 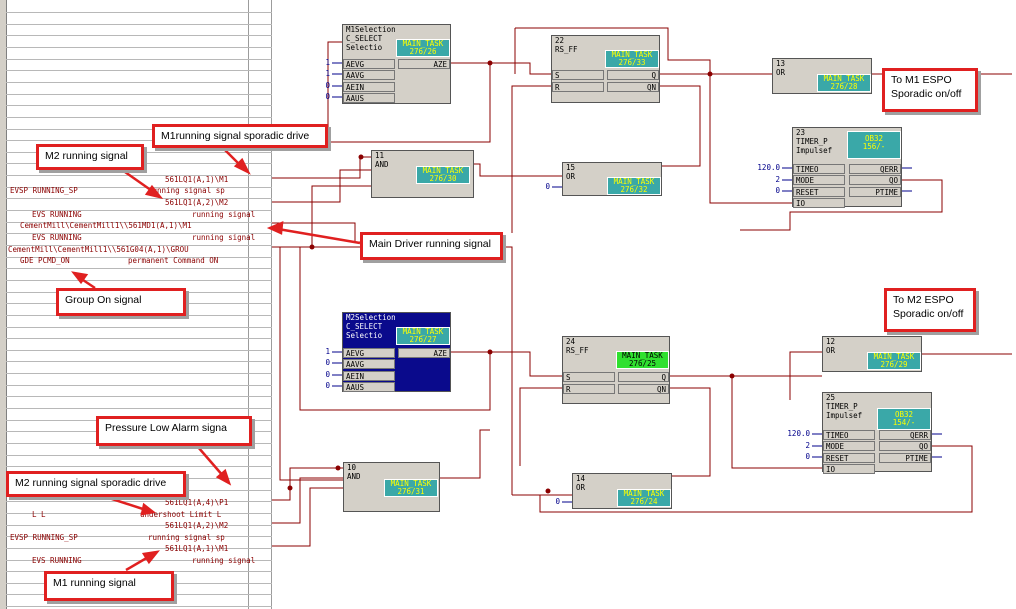 I want to click on block-type: AND, so click(x=382, y=164).